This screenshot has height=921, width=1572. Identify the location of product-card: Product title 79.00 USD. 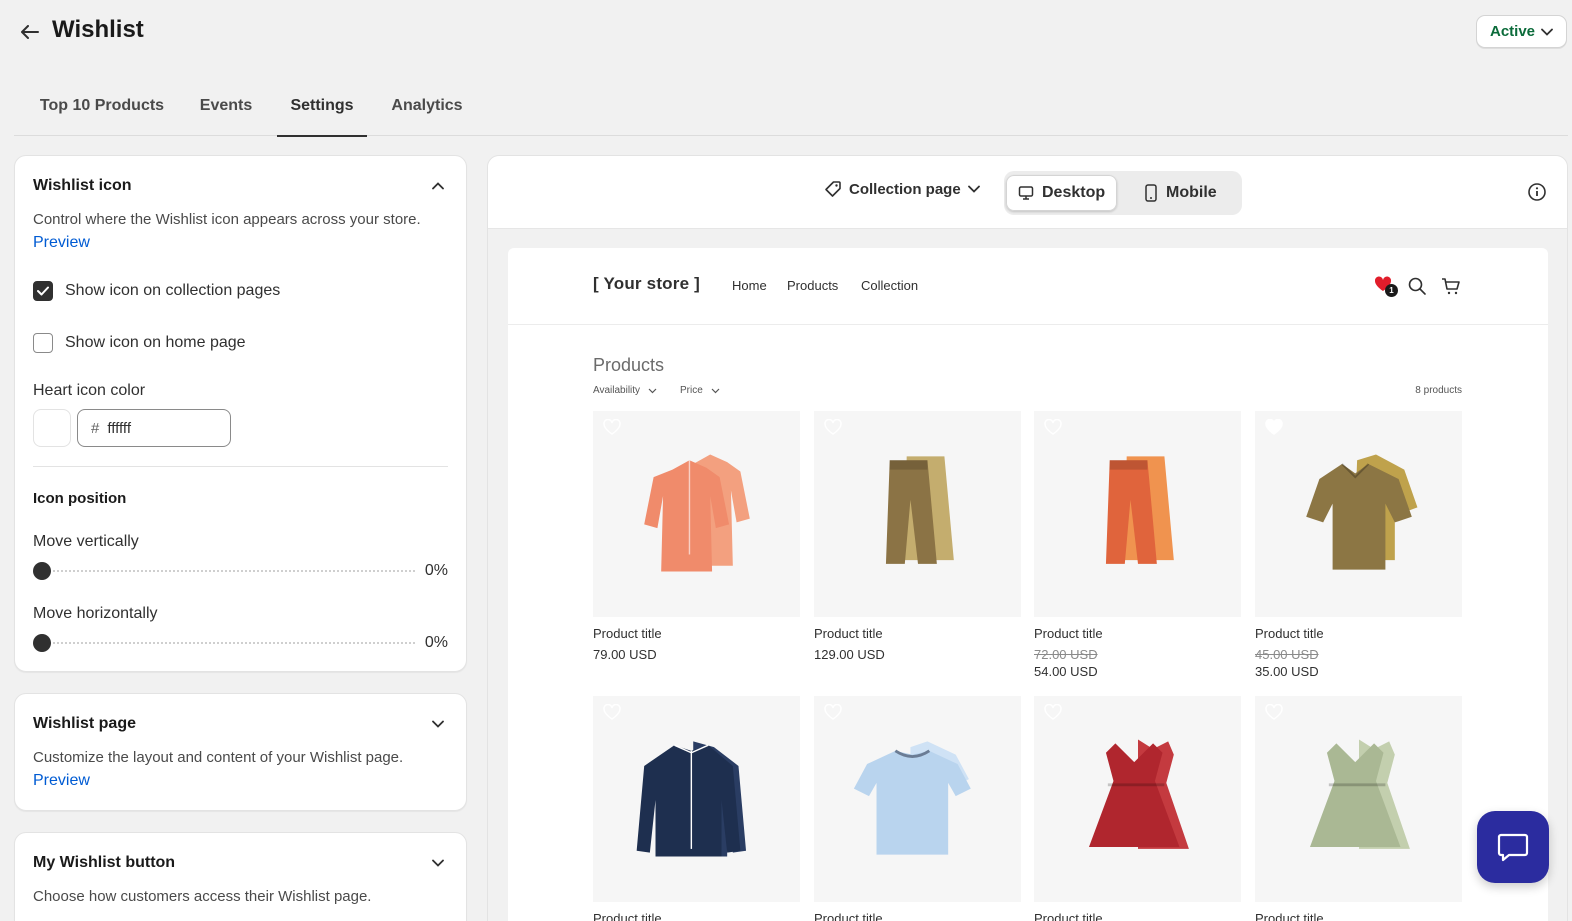
(696, 536).